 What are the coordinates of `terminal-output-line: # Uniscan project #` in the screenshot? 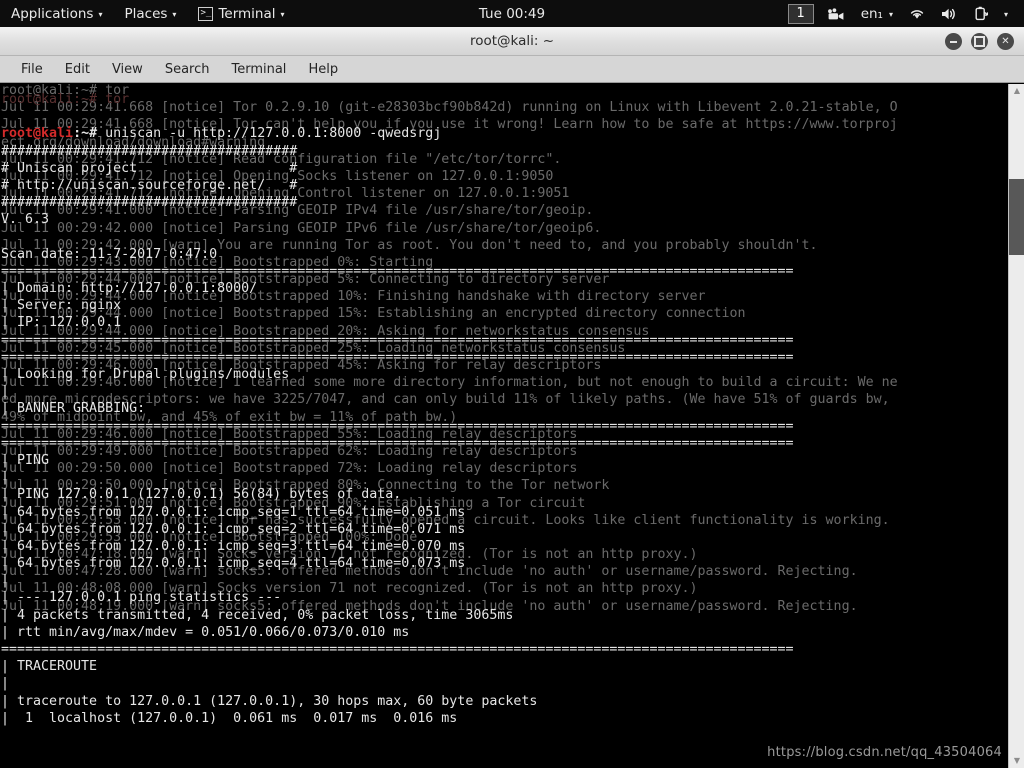 It's located at (149, 168).